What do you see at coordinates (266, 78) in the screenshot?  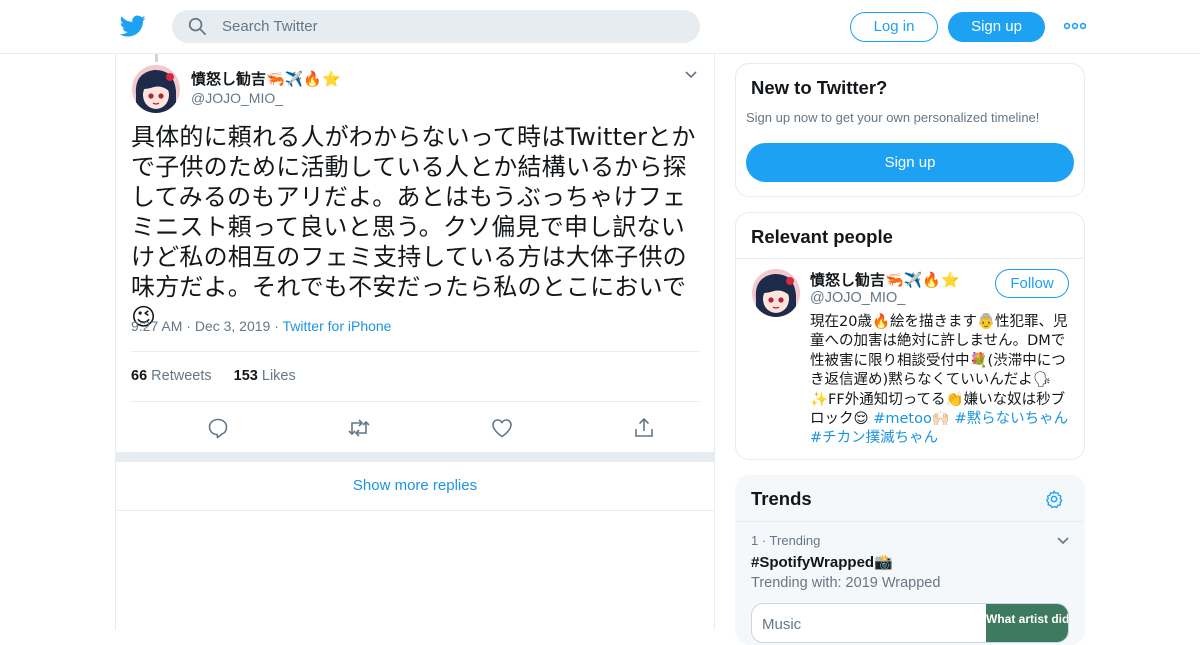 I see `author-display-name: 憤怒し勧吉🦐✈️🔥⭐` at bounding box center [266, 78].